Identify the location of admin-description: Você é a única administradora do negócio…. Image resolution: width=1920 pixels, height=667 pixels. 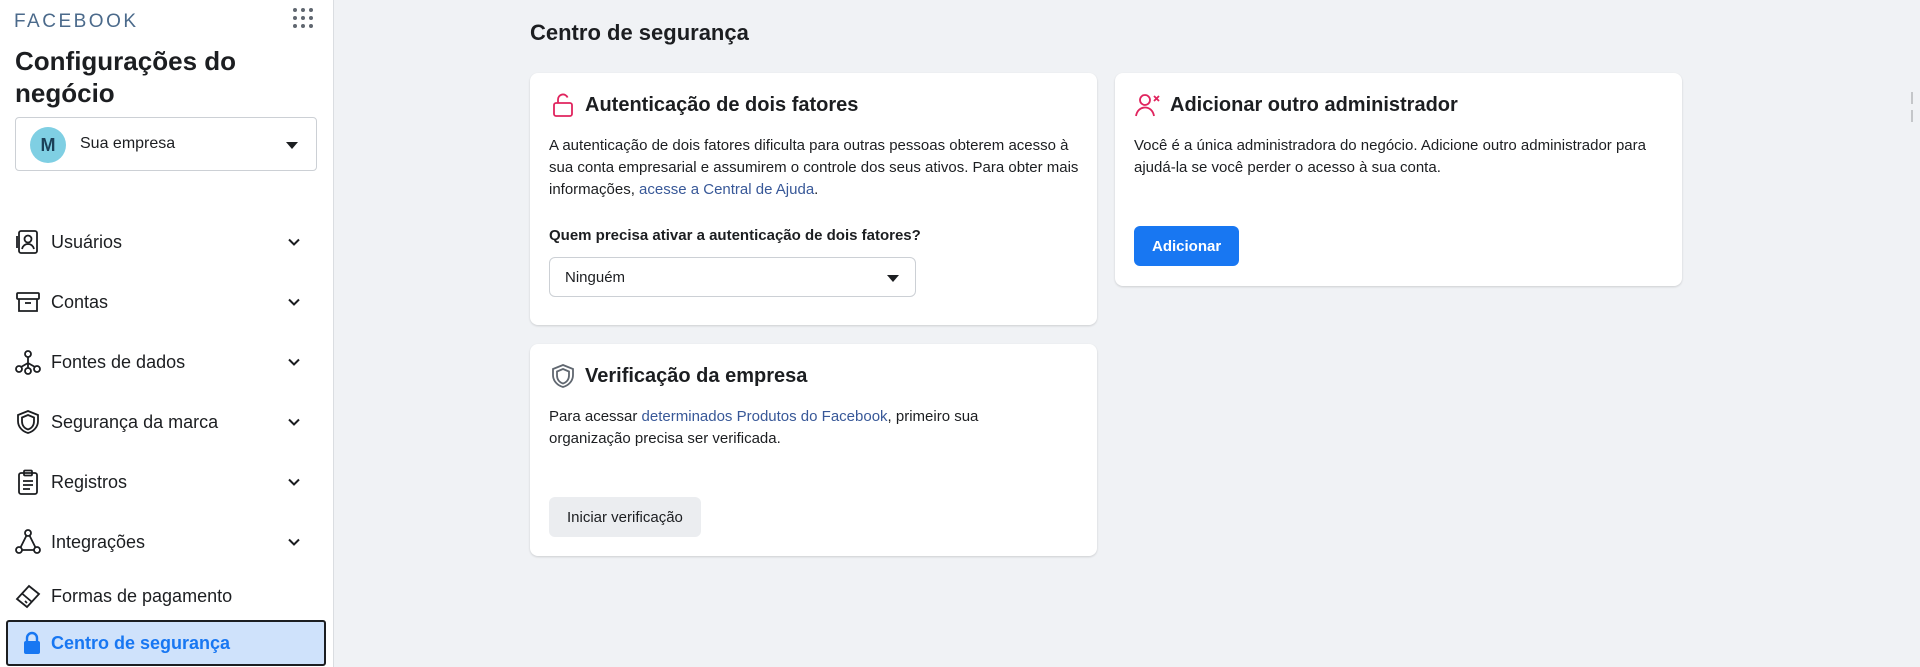
(1390, 156).